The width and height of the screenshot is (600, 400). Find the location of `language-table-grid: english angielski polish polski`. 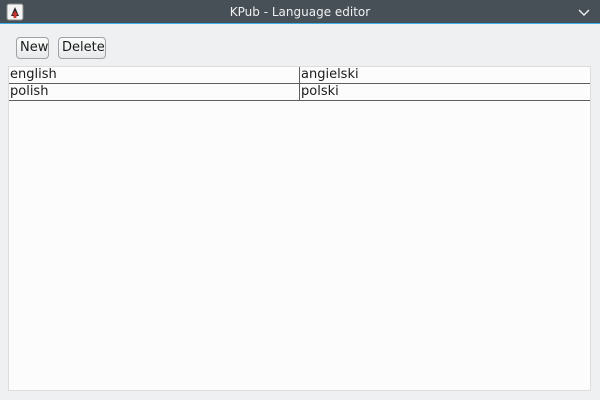

language-table-grid: english angielski polish polski is located at coordinates (299, 84).